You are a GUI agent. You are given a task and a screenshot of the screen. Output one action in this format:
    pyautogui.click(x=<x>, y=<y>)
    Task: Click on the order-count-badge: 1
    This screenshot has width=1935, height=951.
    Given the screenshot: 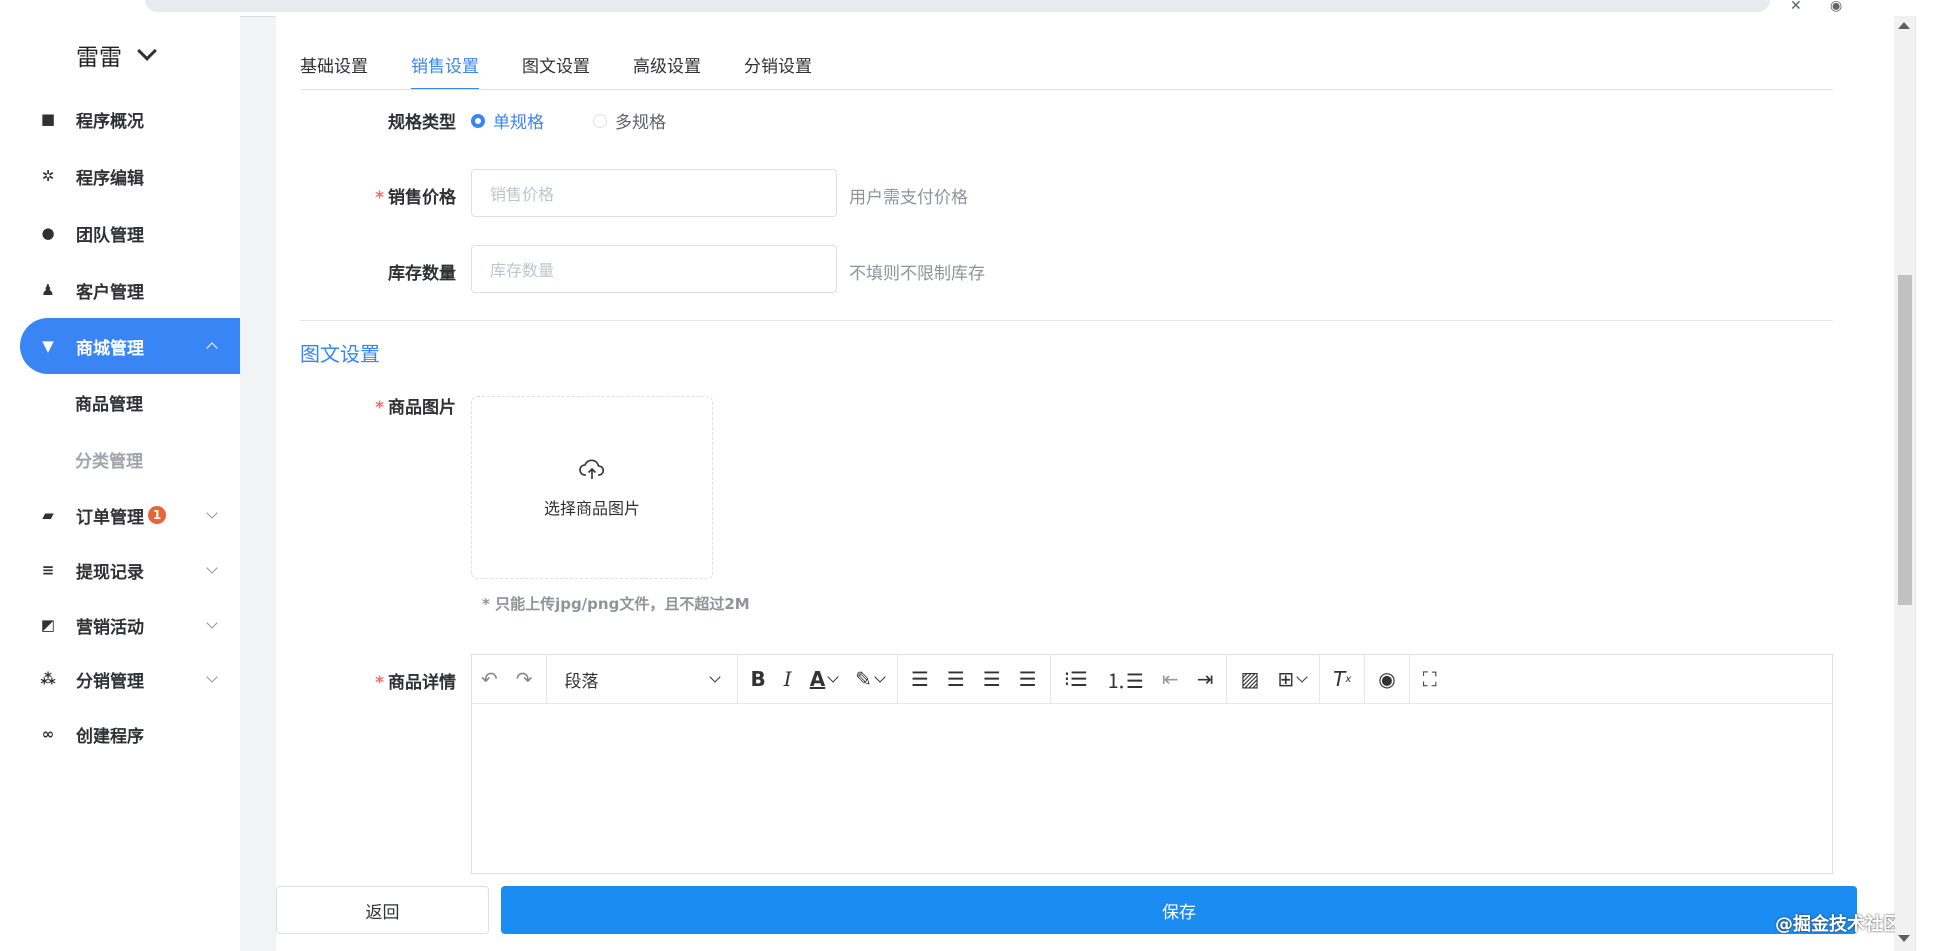 What is the action you would take?
    pyautogui.click(x=157, y=515)
    